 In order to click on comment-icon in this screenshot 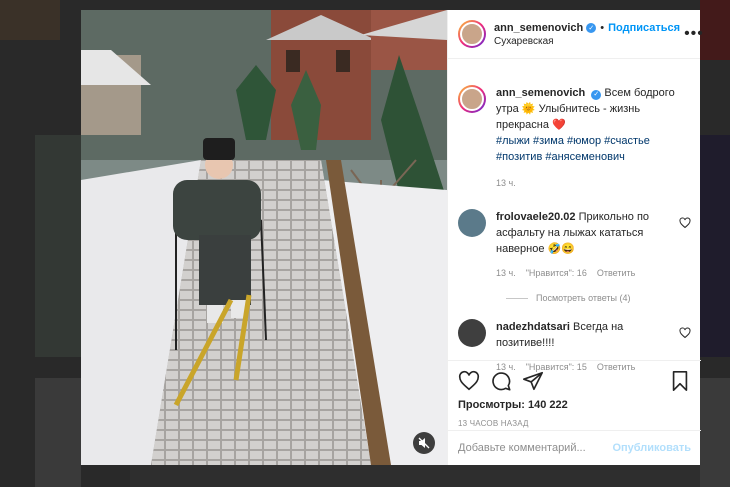, I will do `click(501, 381)`.